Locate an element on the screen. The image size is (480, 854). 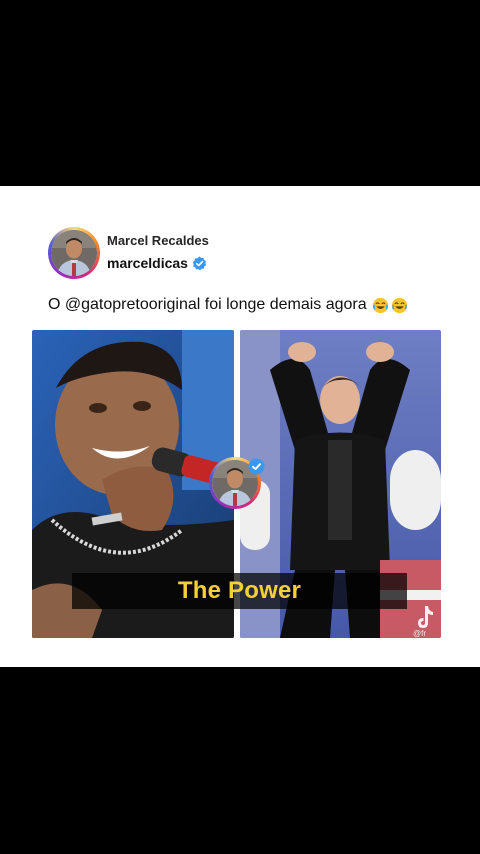
avatar-photo is located at coordinates (74, 253).